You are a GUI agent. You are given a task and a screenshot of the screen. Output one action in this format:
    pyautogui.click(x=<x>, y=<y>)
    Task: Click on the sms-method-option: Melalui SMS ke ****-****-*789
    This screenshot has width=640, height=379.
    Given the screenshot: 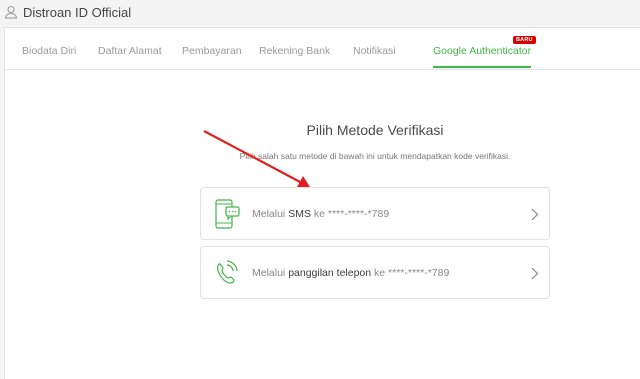 What is the action you would take?
    pyautogui.click(x=375, y=213)
    